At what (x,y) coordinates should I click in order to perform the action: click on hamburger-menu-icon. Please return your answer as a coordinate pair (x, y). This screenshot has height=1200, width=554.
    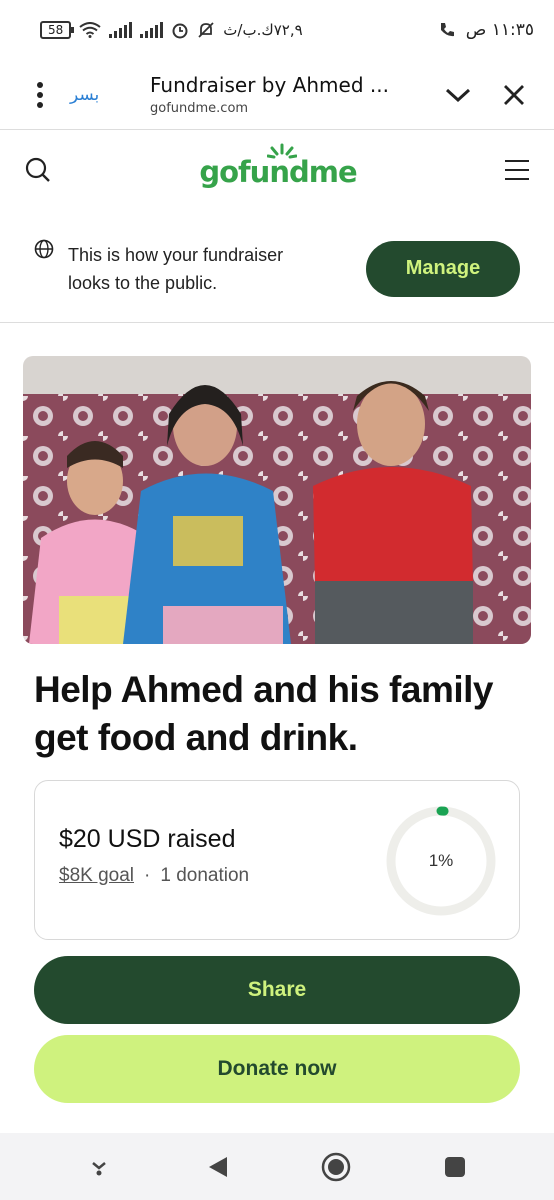
    Looking at the image, I should click on (517, 172).